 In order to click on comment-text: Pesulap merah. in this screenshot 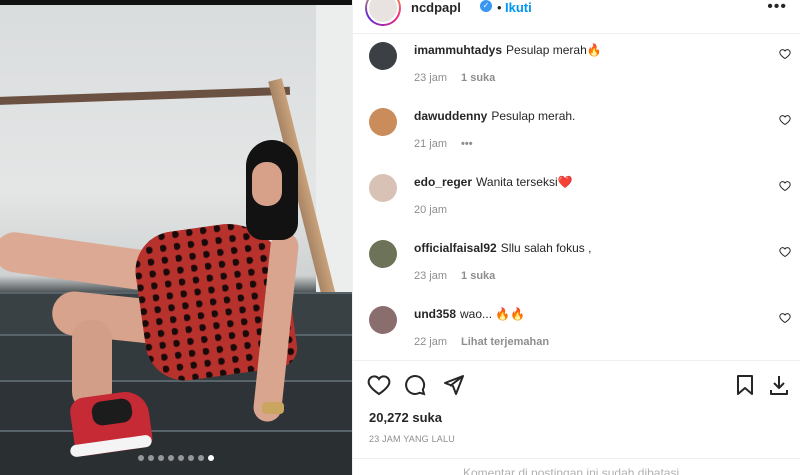, I will do `click(533, 116)`.